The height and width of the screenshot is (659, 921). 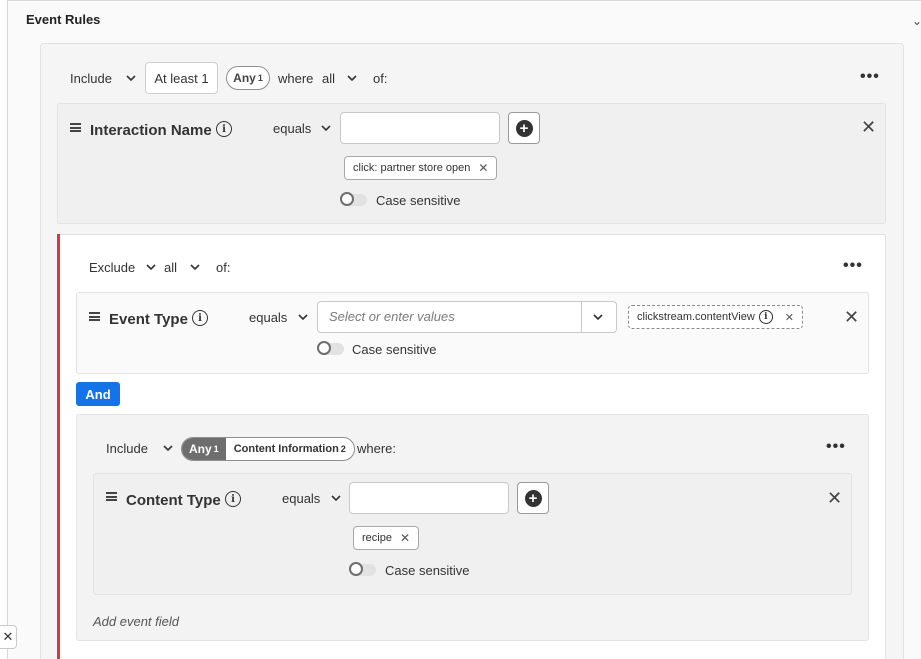 I want to click on value-tag: recipe ✕, so click(x=386, y=538).